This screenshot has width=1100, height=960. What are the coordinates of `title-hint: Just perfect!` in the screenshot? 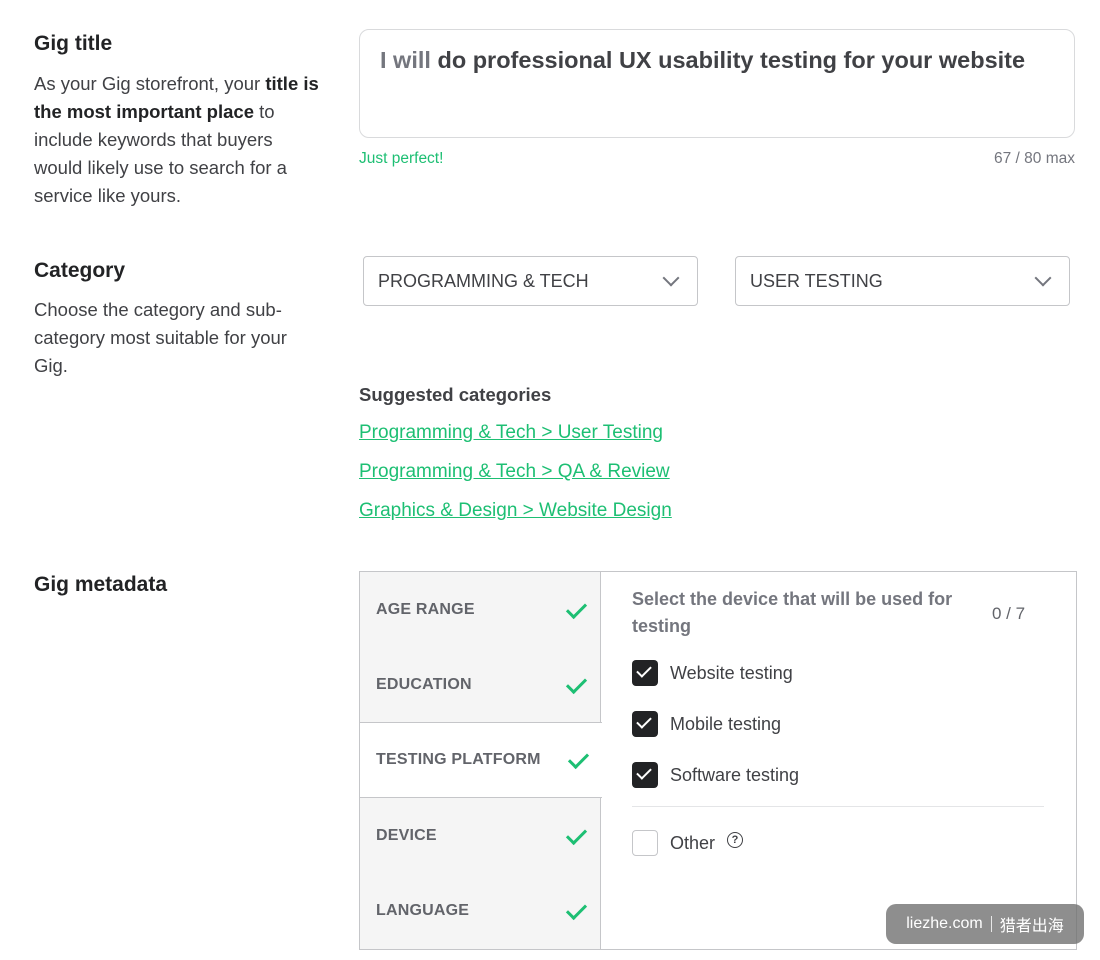 It's located at (401, 158).